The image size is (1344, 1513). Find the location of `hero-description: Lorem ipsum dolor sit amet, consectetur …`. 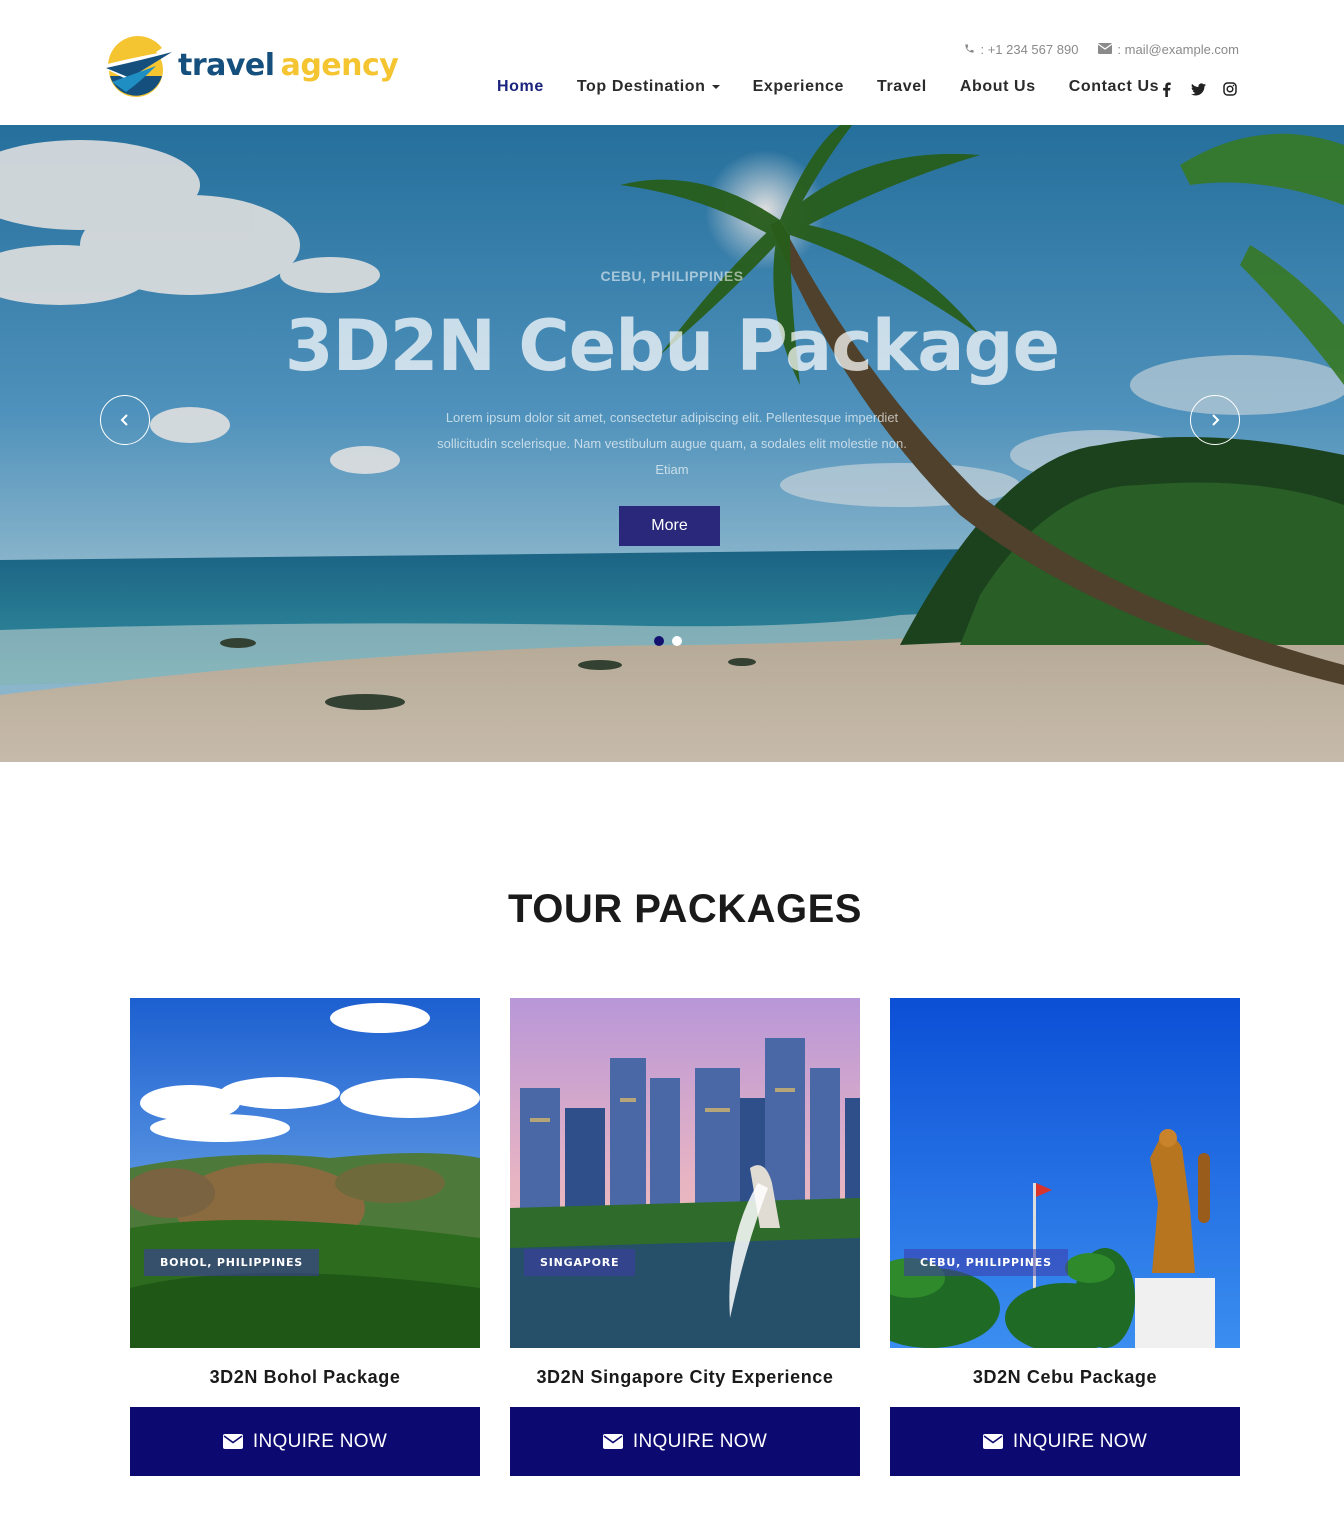

hero-description: Lorem ipsum dolor sit amet, consectetur … is located at coordinates (672, 443).